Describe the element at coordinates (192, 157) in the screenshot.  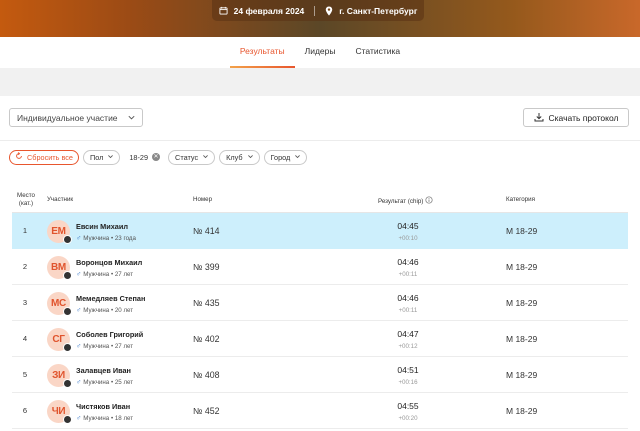
I see `status-filter: Статус` at that location.